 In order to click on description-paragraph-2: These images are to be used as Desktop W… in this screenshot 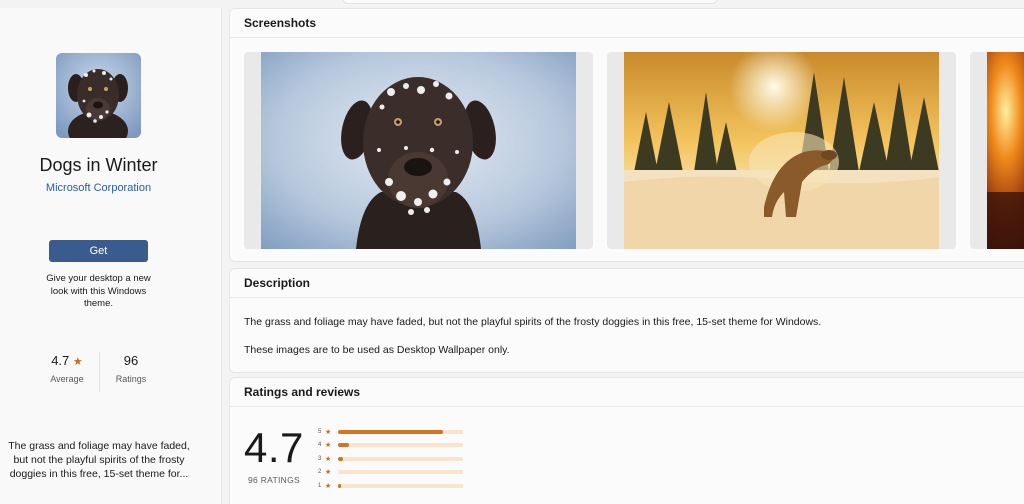, I will do `click(377, 350)`.